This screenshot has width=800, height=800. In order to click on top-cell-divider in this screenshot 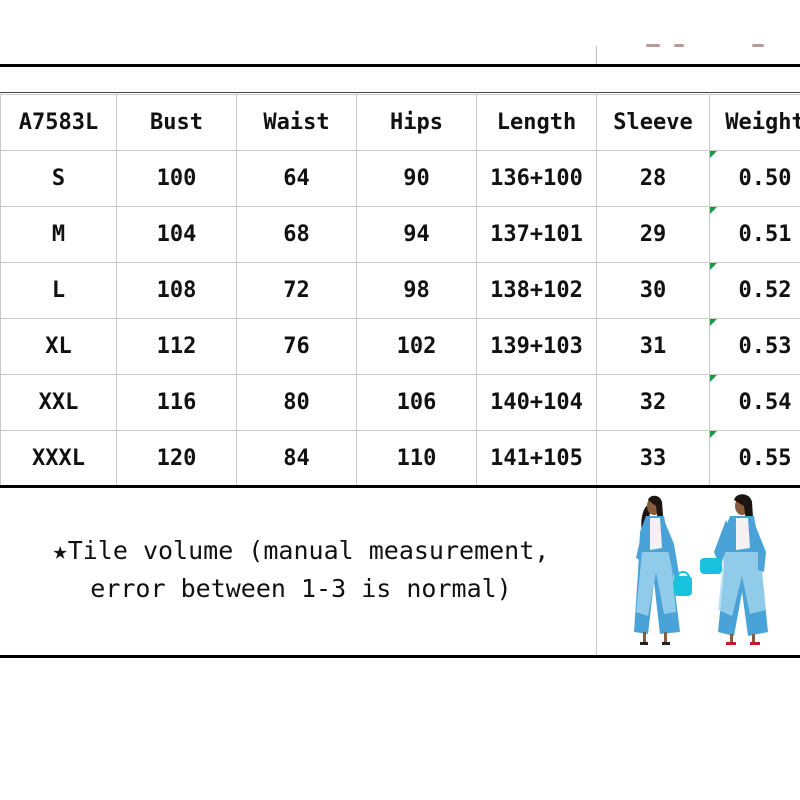, I will do `click(596, 55)`.